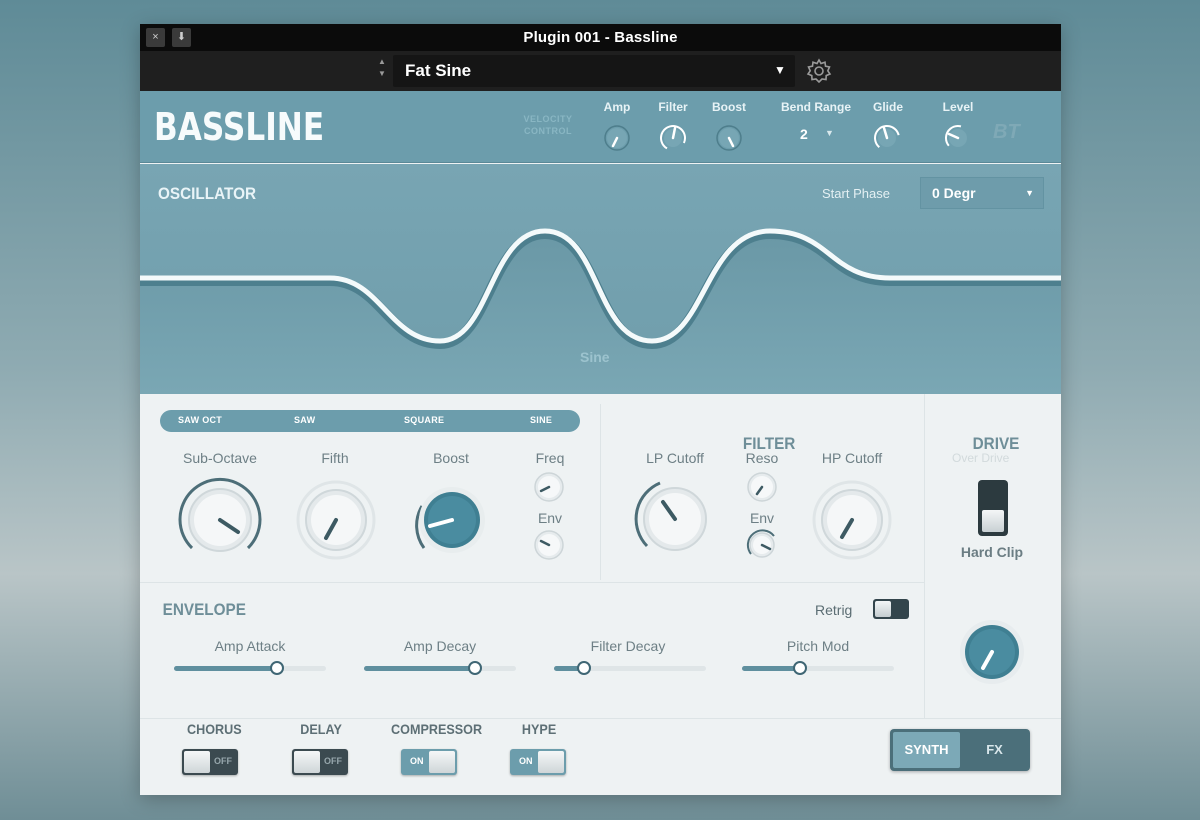 The height and width of the screenshot is (820, 1200). What do you see at coordinates (834, 610) in the screenshot?
I see `retrig-label: Retrig` at bounding box center [834, 610].